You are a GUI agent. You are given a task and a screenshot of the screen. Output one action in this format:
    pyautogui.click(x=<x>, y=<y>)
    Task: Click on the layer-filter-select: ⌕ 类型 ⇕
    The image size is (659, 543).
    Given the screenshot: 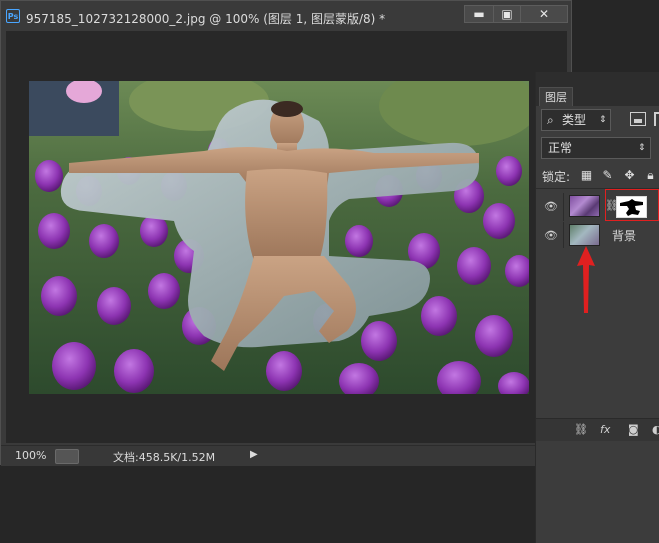 What is the action you would take?
    pyautogui.click(x=576, y=120)
    